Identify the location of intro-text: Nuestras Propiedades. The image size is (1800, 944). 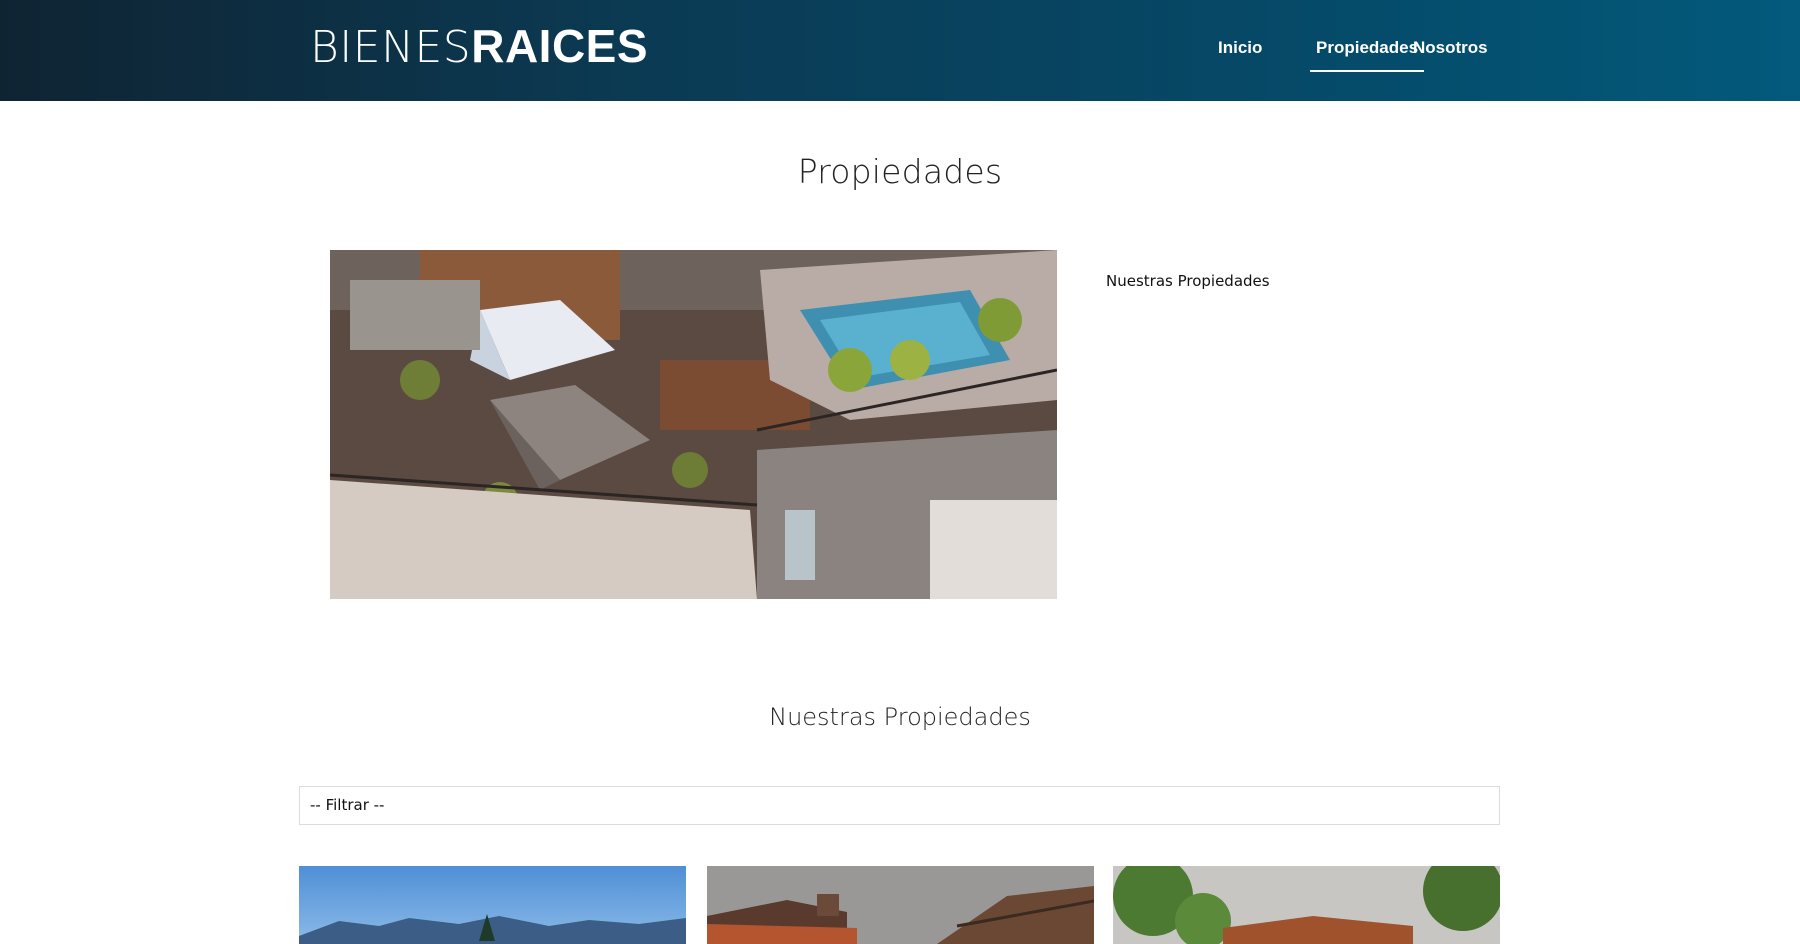
(1188, 281).